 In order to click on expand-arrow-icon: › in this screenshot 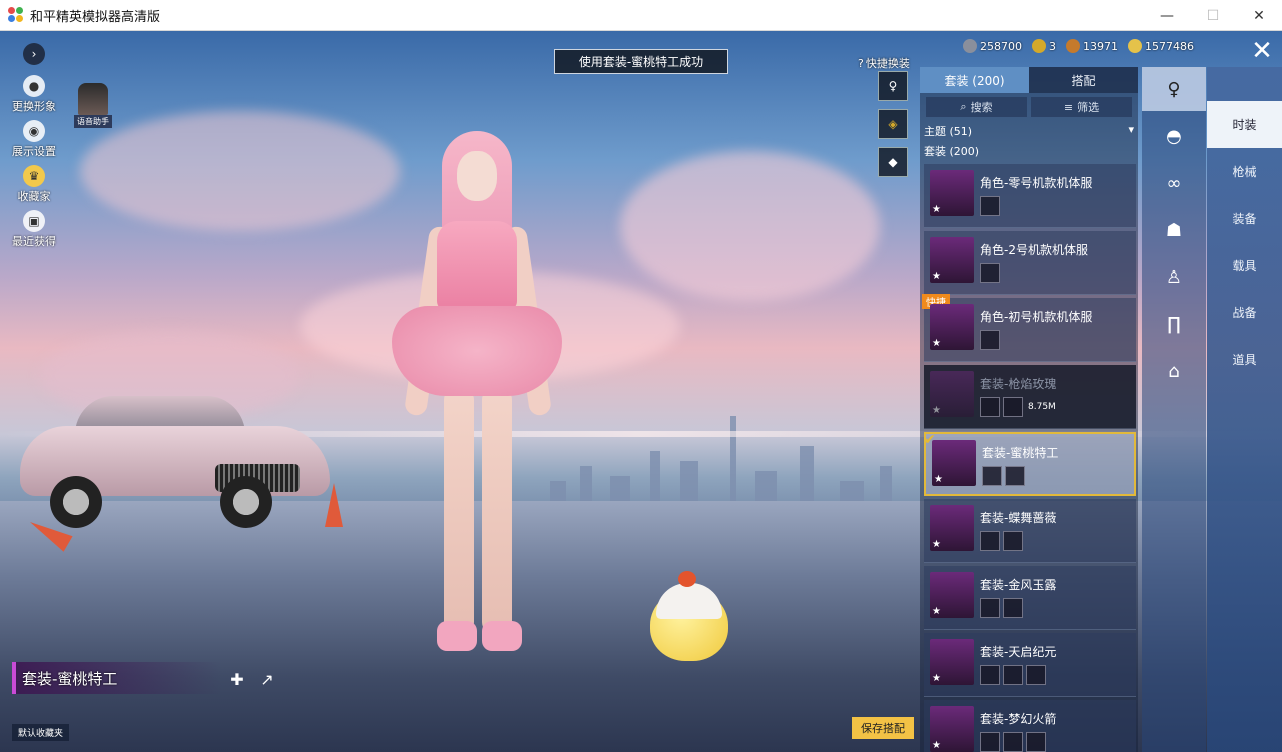, I will do `click(34, 54)`.